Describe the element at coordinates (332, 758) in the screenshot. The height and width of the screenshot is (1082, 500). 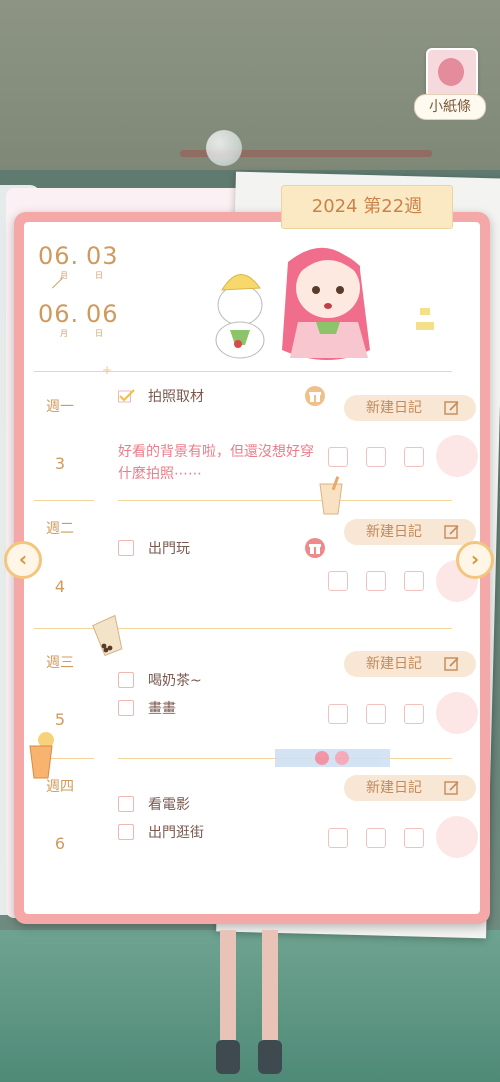
I see `washi-tape-sticker` at that location.